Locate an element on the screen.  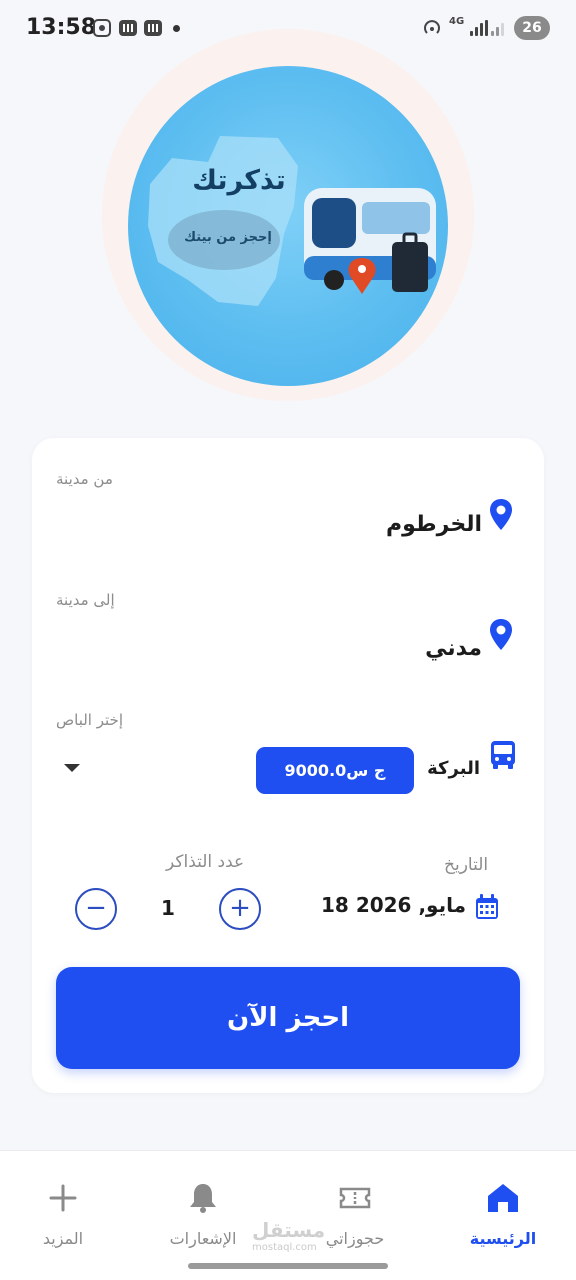
home-icon is located at coordinates (503, 1198).